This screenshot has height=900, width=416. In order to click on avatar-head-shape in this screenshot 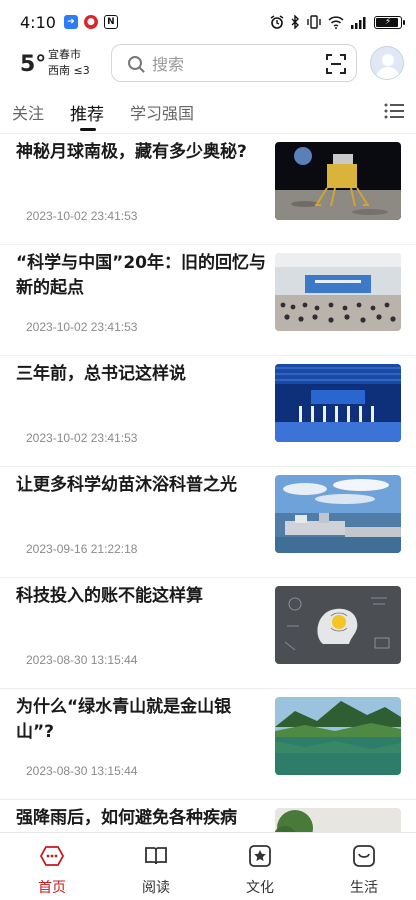, I will do `click(388, 60)`.